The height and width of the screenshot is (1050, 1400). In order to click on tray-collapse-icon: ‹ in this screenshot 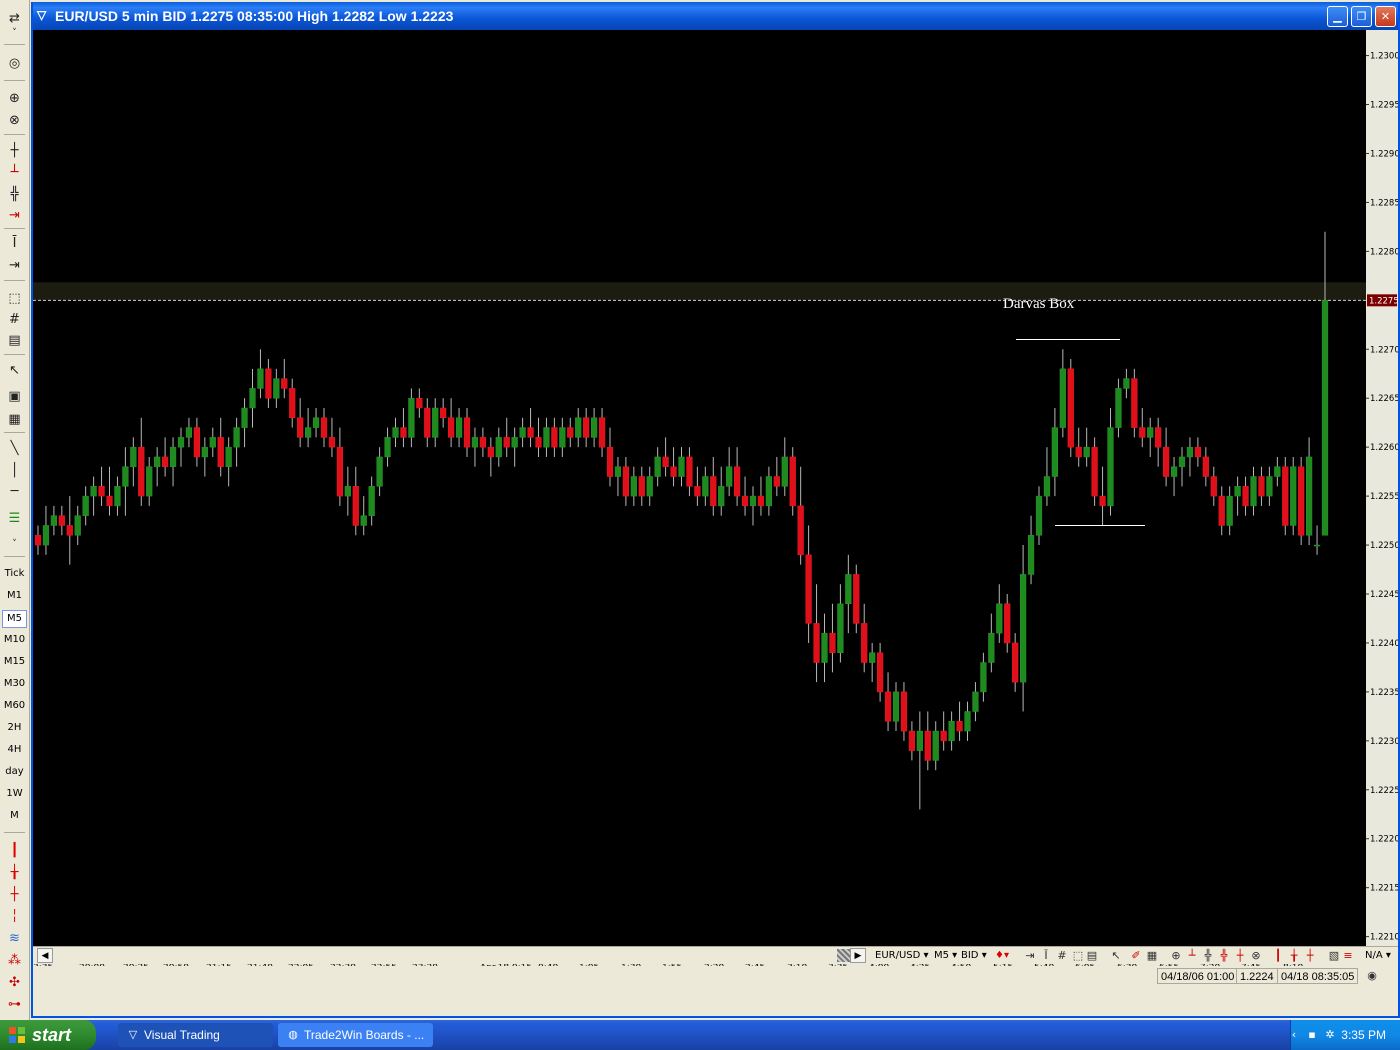, I will do `click(1294, 1035)`.